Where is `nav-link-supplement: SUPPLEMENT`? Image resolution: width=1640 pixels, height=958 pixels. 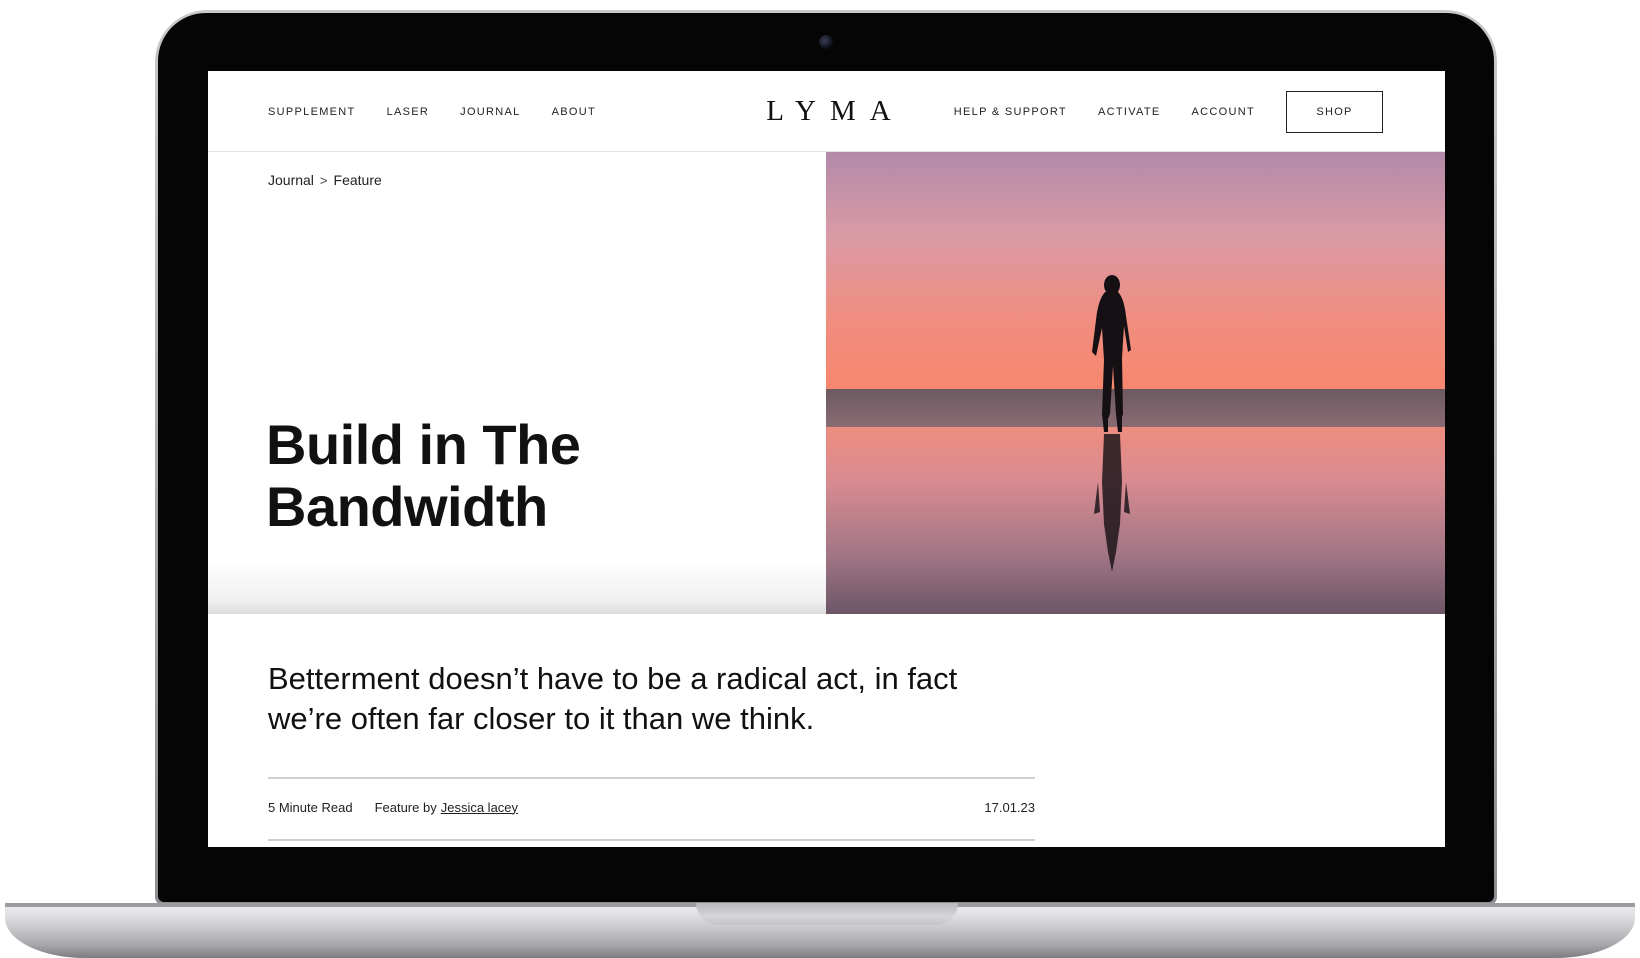
nav-link-supplement: SUPPLEMENT is located at coordinates (312, 112).